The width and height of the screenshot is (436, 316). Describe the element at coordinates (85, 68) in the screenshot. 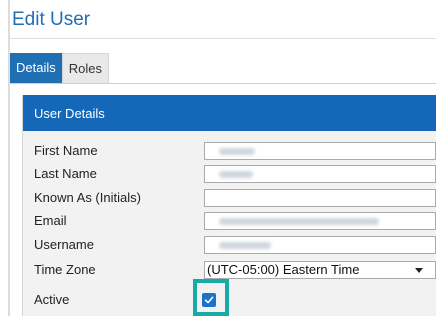

I see `tab-roles: Roles` at that location.